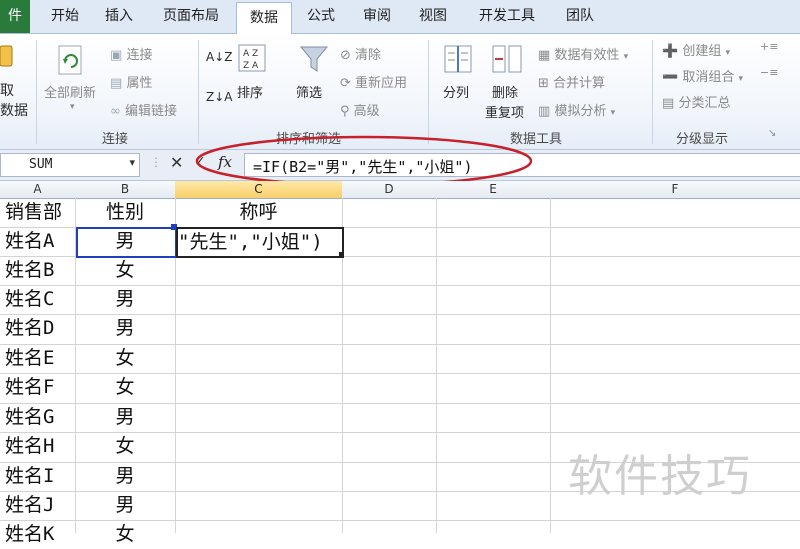 This screenshot has width=800, height=549. Describe the element at coordinates (769, 46) in the screenshot. I see `show-detail-icon: +≡` at that location.